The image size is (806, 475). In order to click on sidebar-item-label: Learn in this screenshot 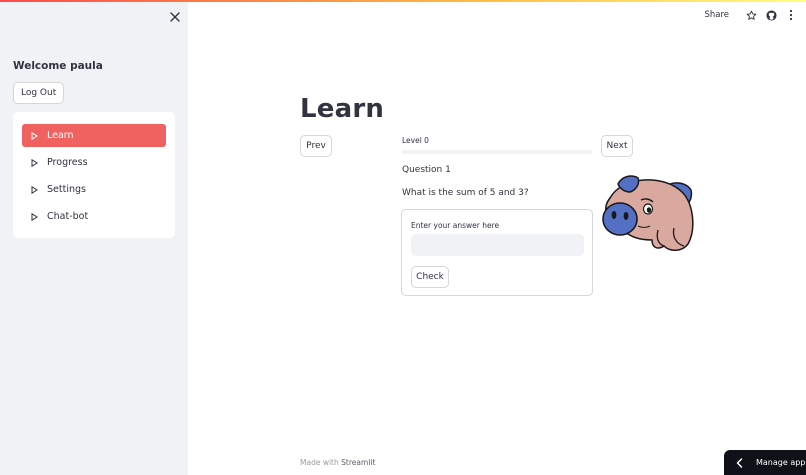, I will do `click(60, 135)`.